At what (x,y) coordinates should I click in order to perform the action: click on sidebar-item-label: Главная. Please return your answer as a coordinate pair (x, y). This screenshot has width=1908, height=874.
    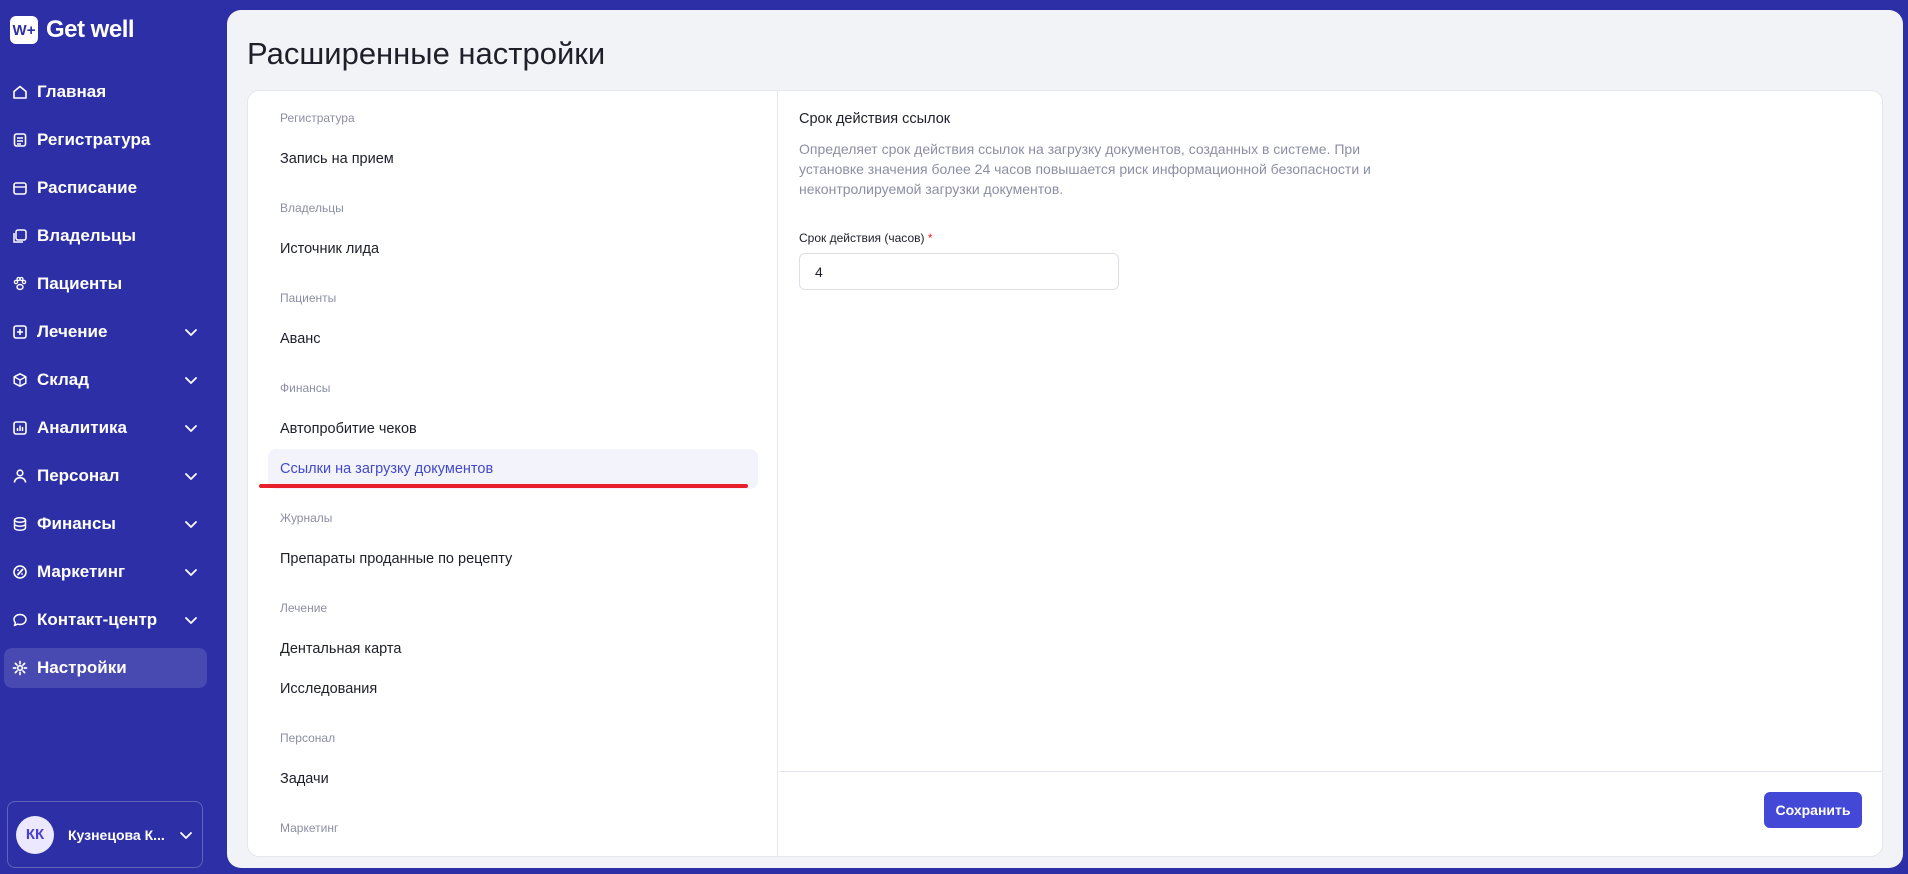
    Looking at the image, I should click on (72, 91).